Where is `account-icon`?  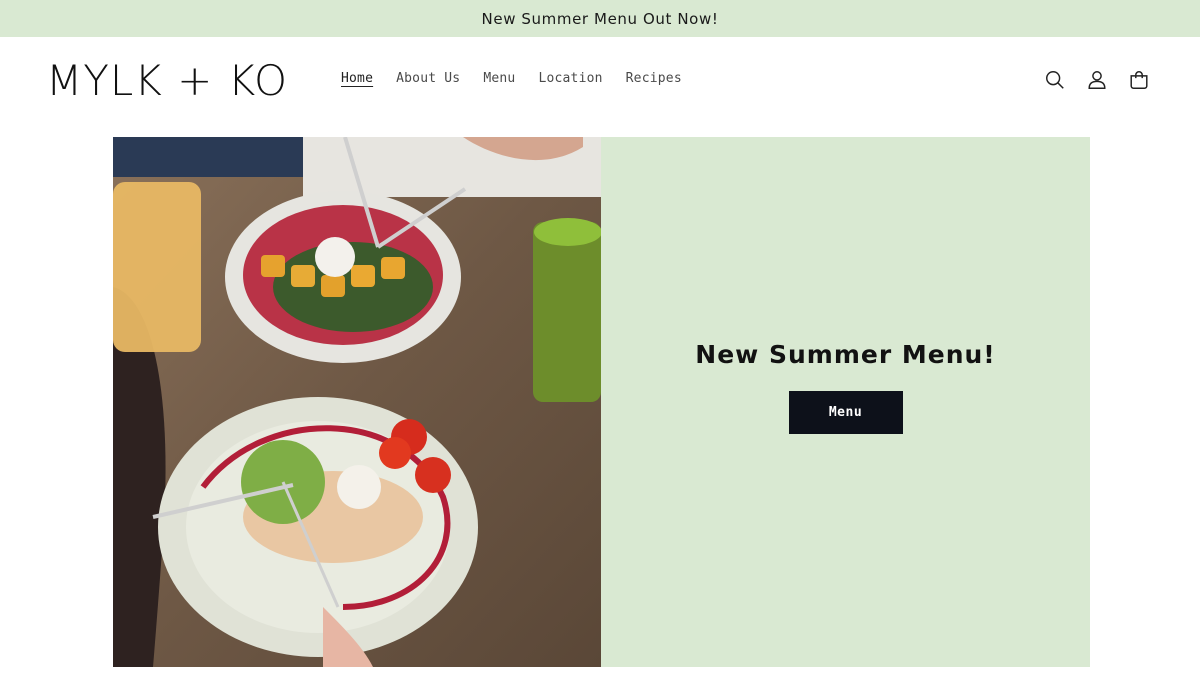 account-icon is located at coordinates (1097, 80).